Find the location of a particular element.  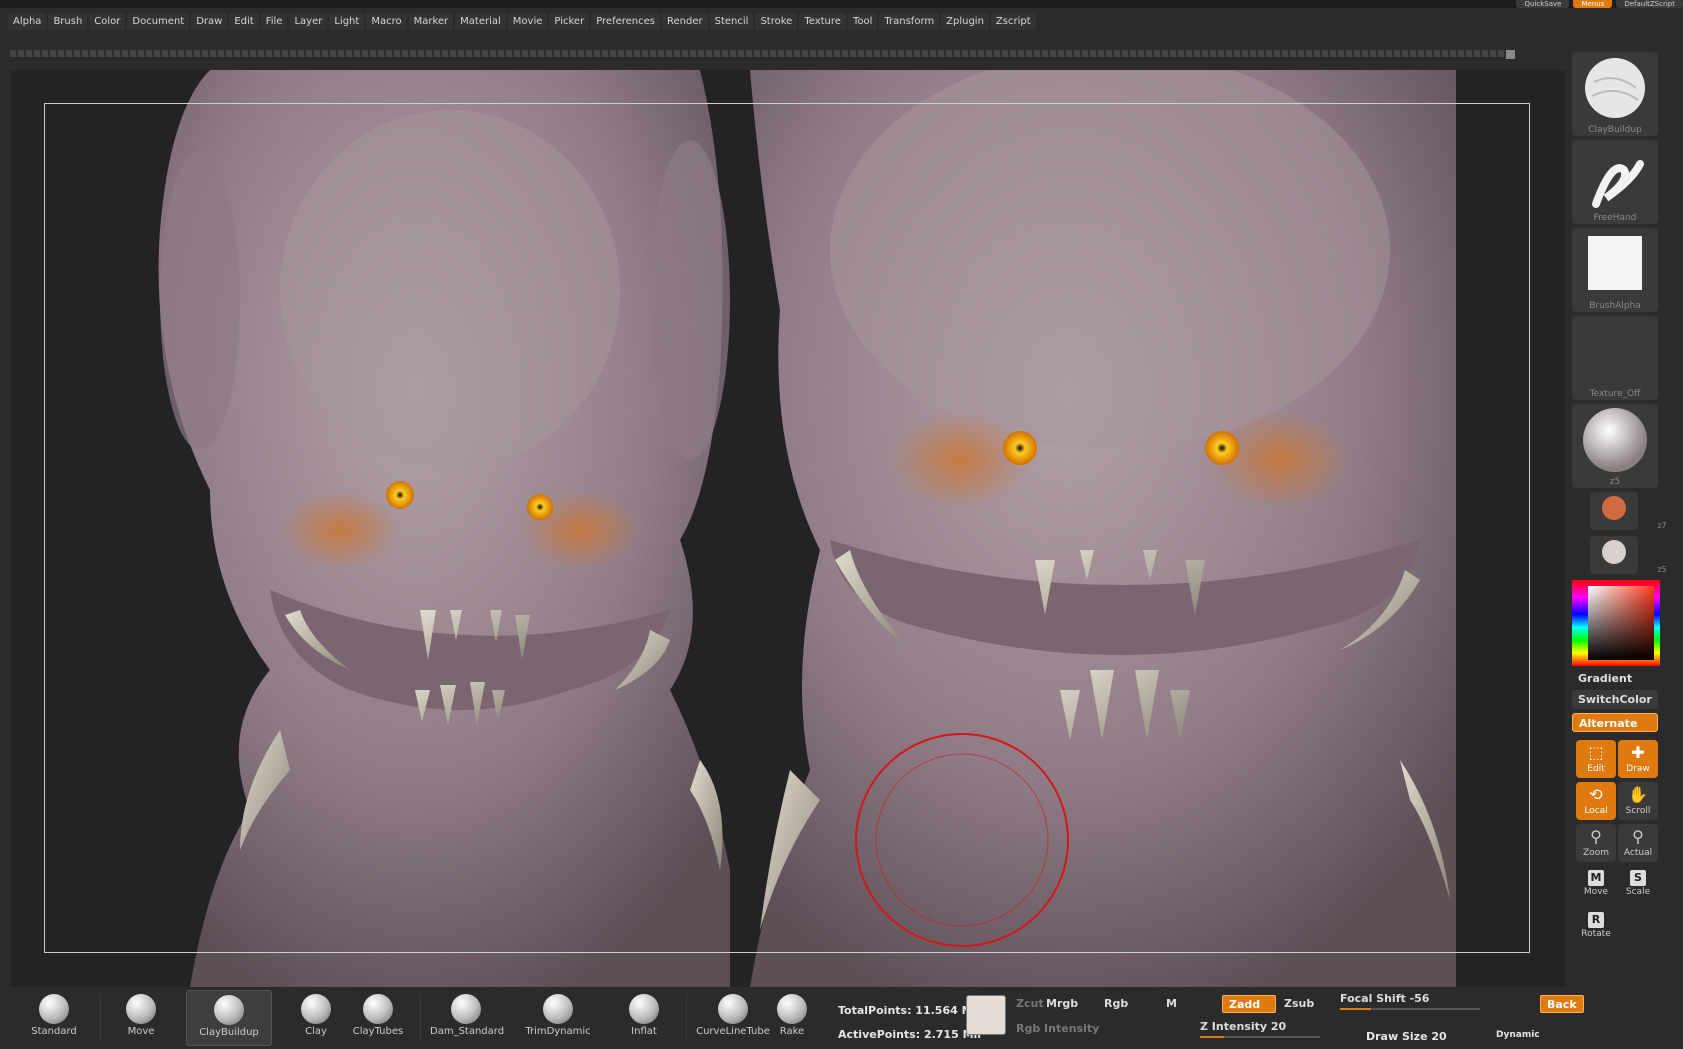

stroke-thumbnail: FreeHand is located at coordinates (1615, 182).